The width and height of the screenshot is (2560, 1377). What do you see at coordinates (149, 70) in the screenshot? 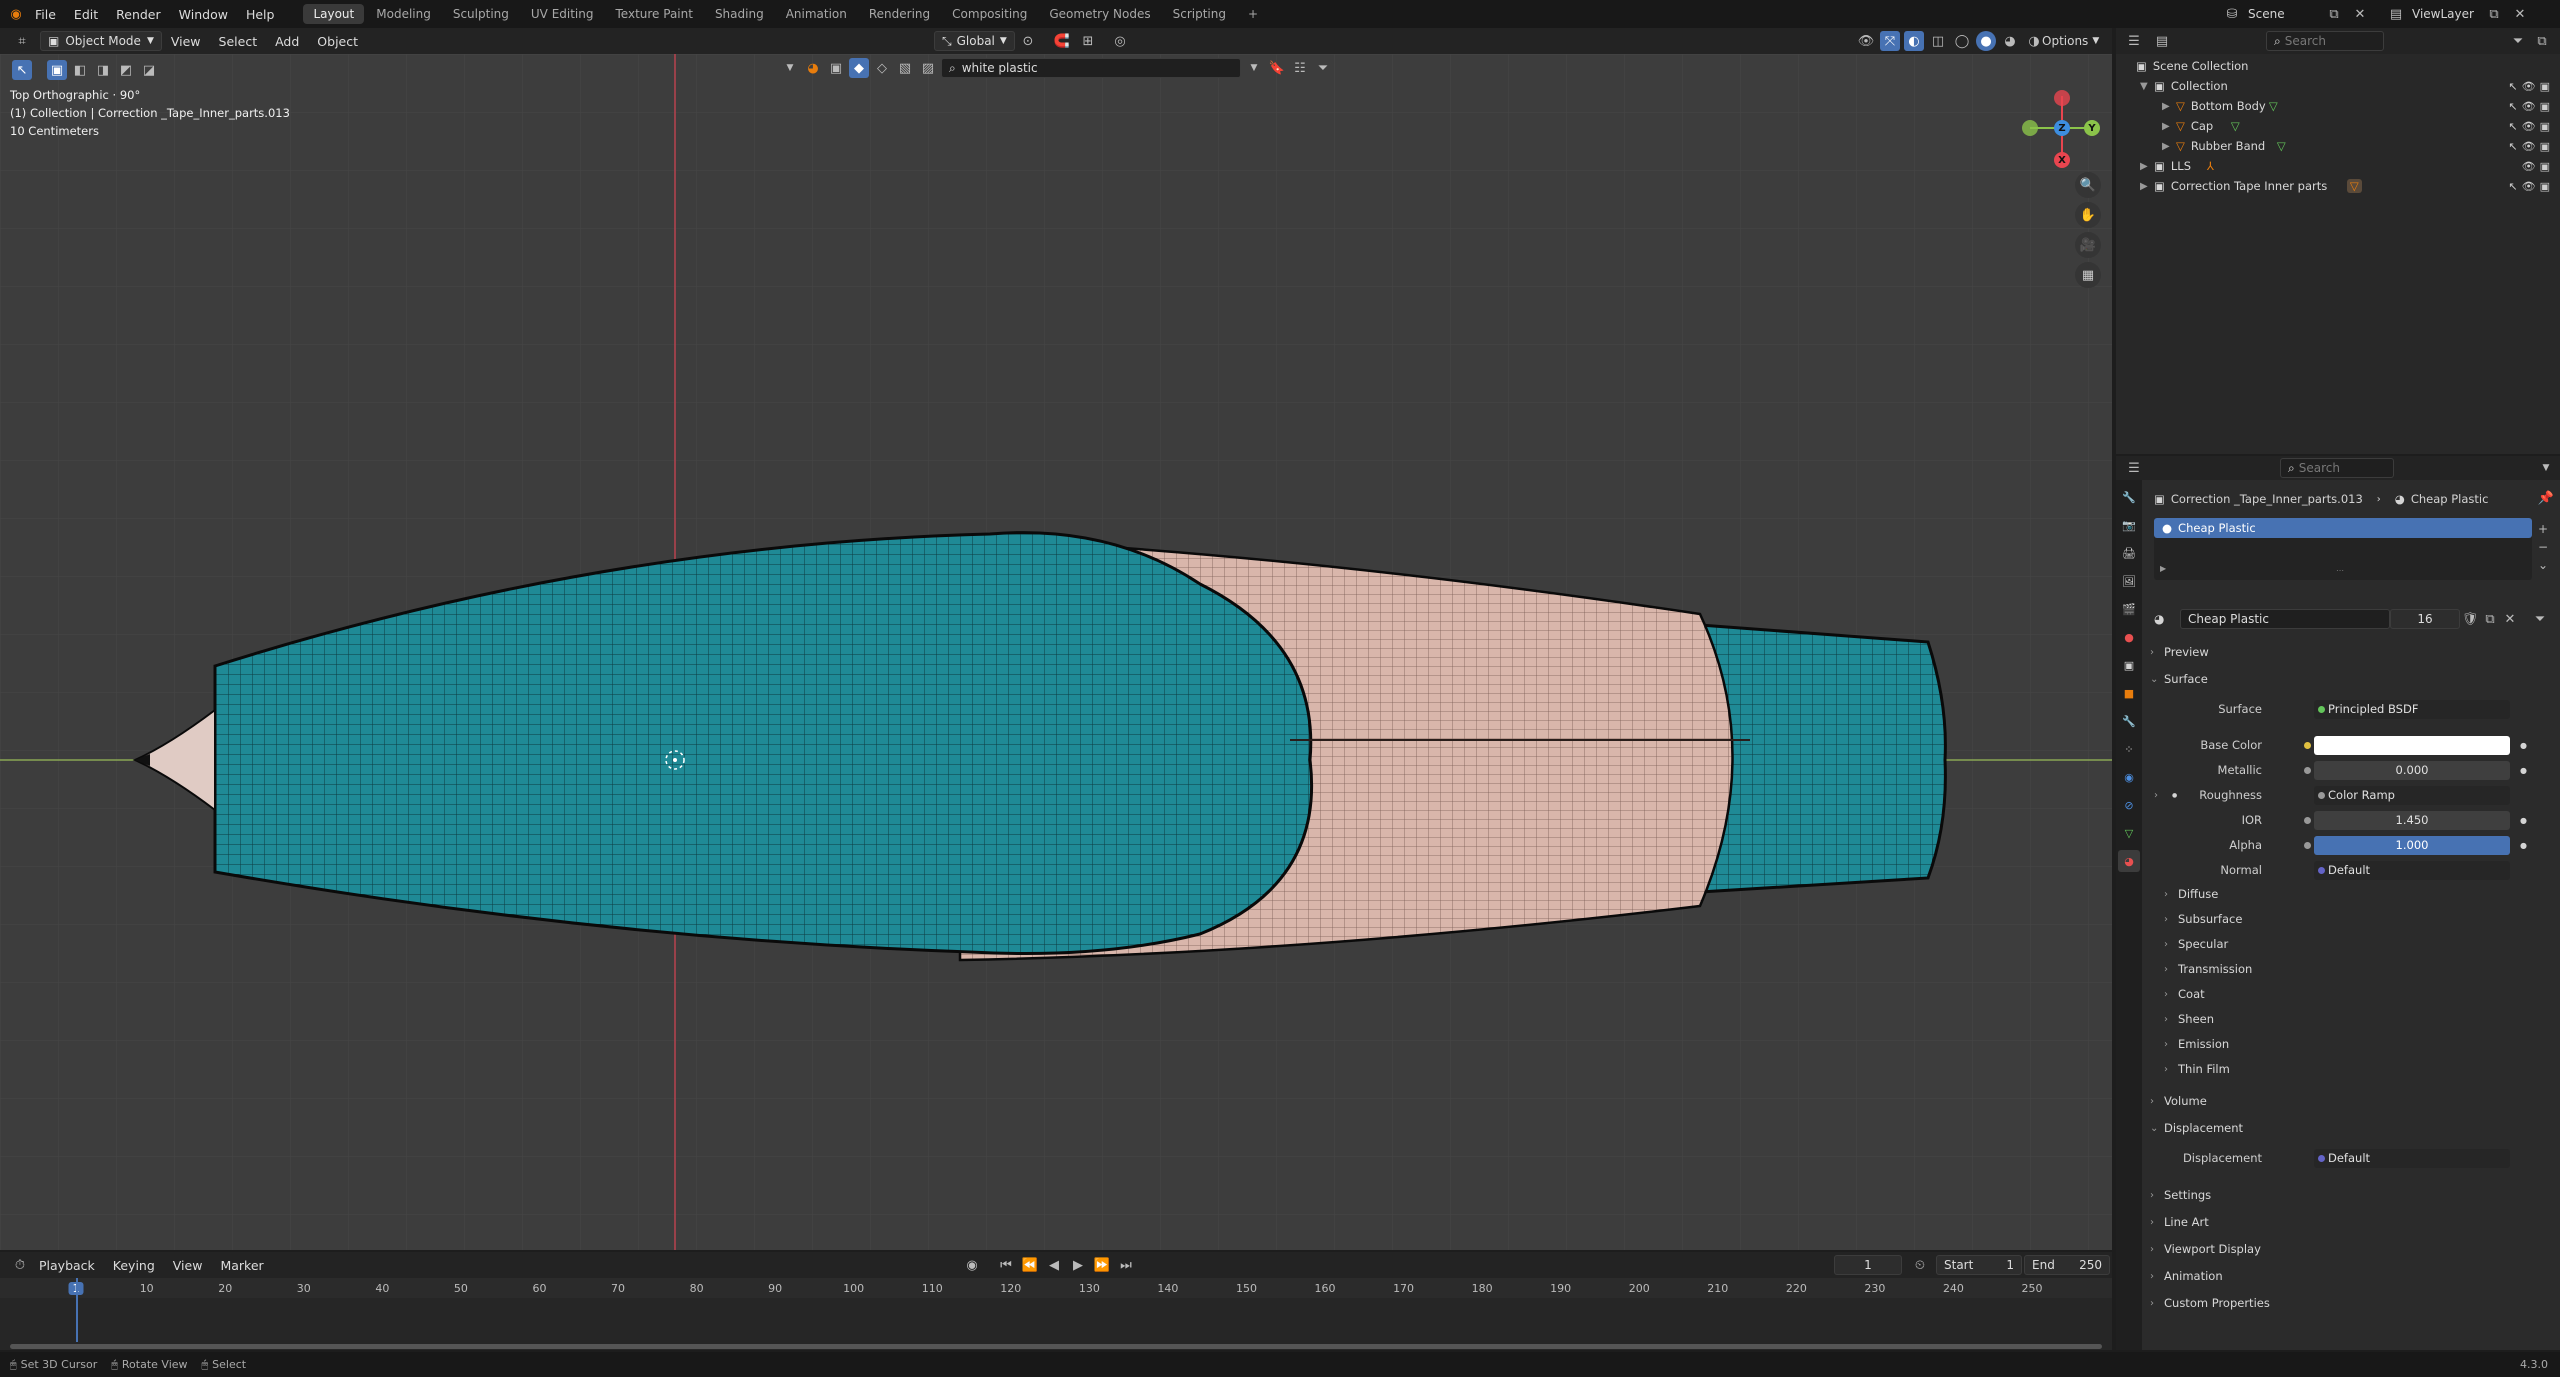
I see `select-intersect-icon: ◪` at bounding box center [149, 70].